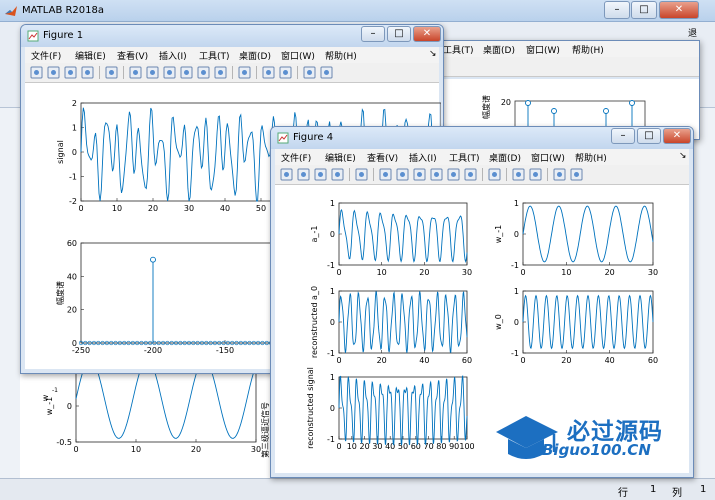  I want to click on close-button: ✕, so click(679, 10).